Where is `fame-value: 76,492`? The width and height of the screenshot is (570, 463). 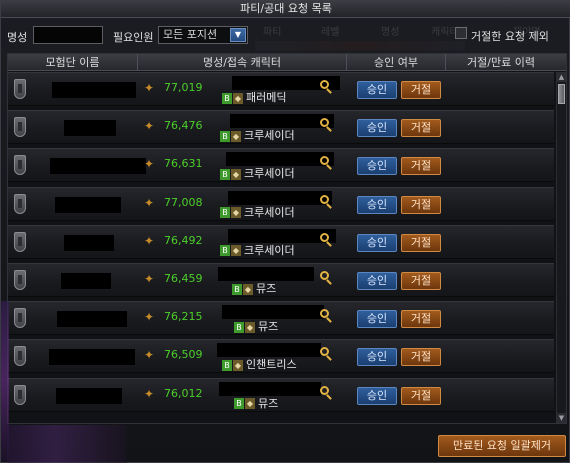 fame-value: 76,492 is located at coordinates (183, 240).